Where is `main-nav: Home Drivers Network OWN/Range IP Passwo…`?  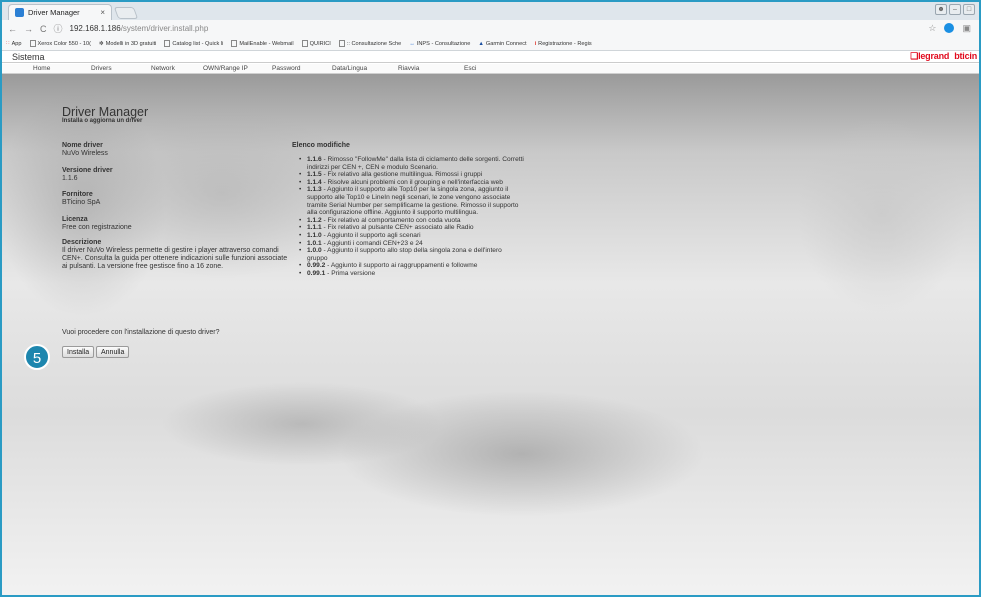
main-nav: Home Drivers Network OWN/Range IP Passwo… is located at coordinates (490, 69).